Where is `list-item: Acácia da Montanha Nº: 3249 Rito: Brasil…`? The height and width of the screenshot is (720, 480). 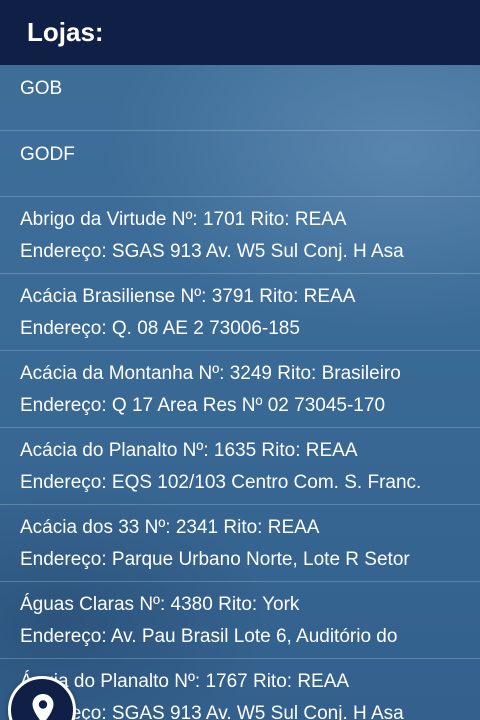 list-item: Acácia da Montanha Nº: 3249 Rito: Brasil… is located at coordinates (240, 389).